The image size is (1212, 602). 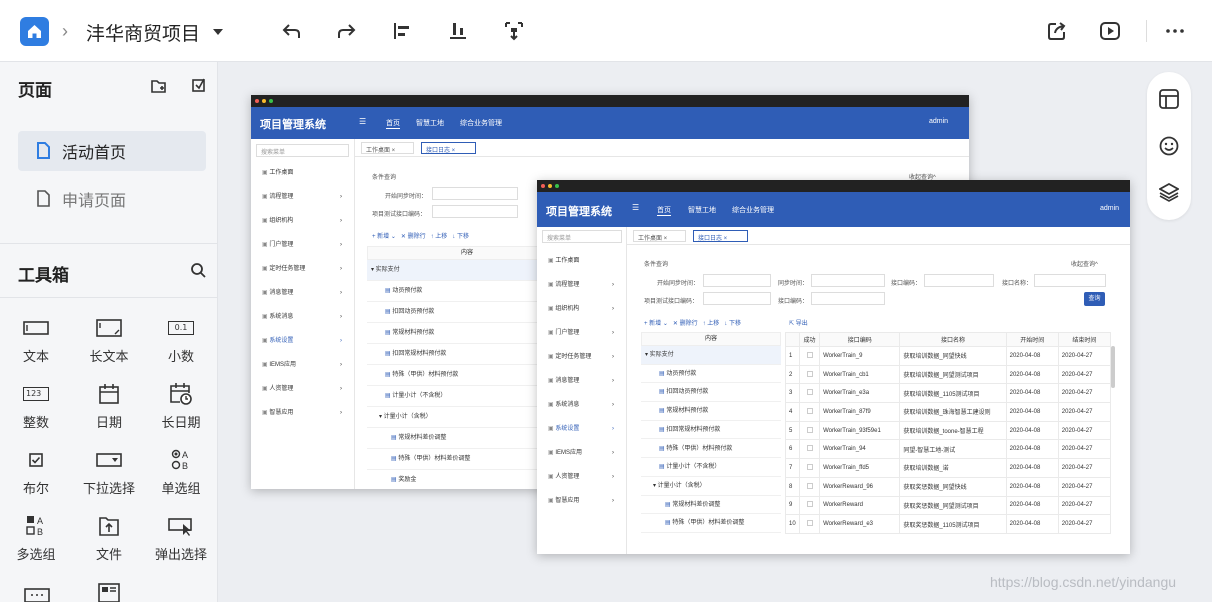 What do you see at coordinates (481, 123) in the screenshot?
I see `nav-business: 综合业务管理` at bounding box center [481, 123].